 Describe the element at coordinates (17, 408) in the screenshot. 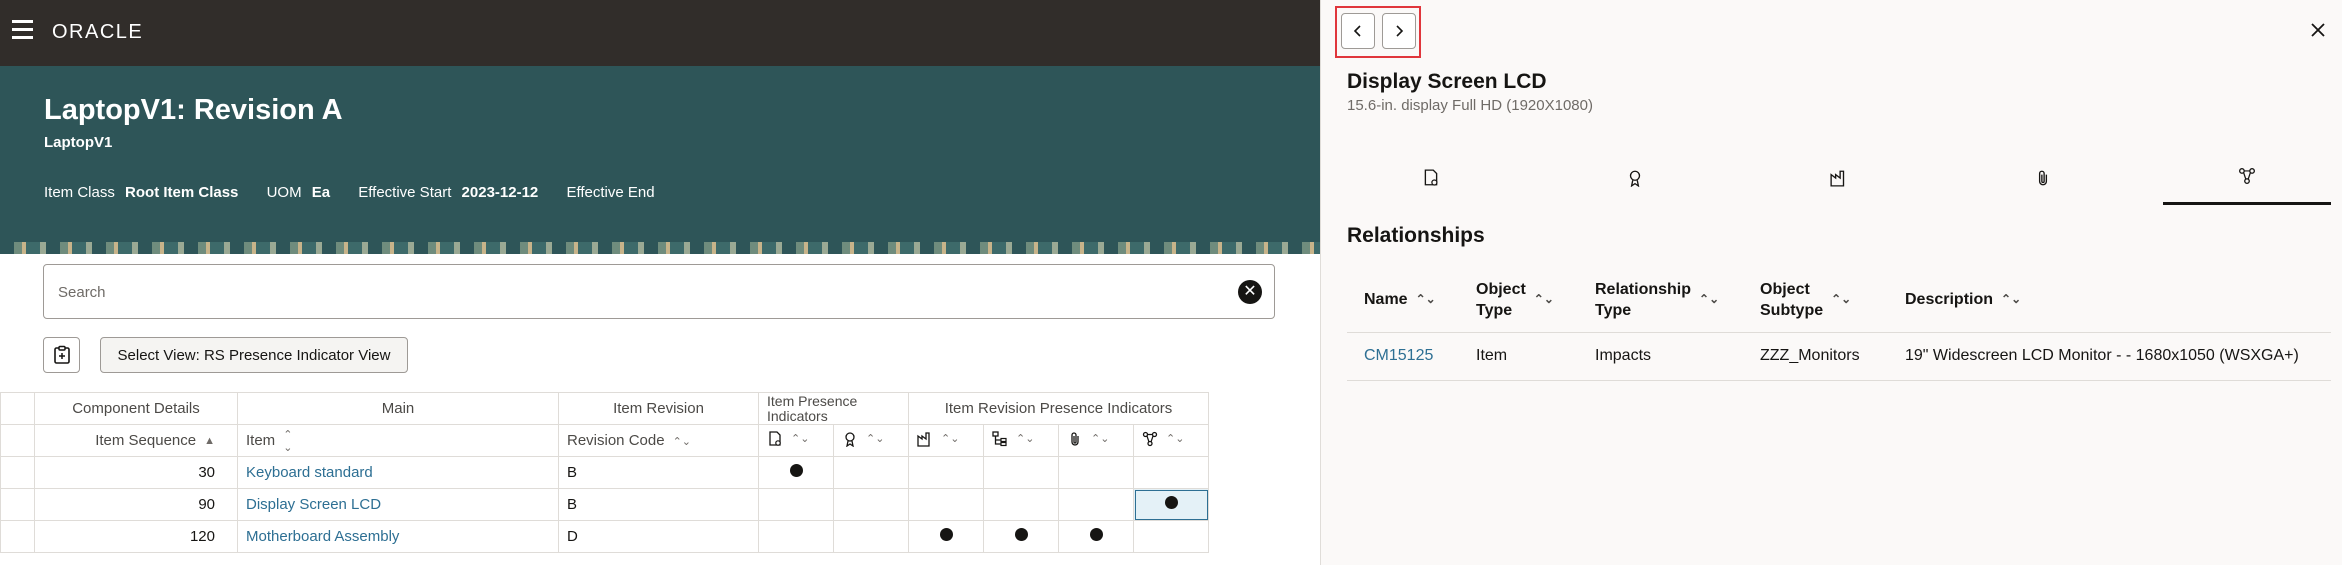

I see `row-select-header` at that location.